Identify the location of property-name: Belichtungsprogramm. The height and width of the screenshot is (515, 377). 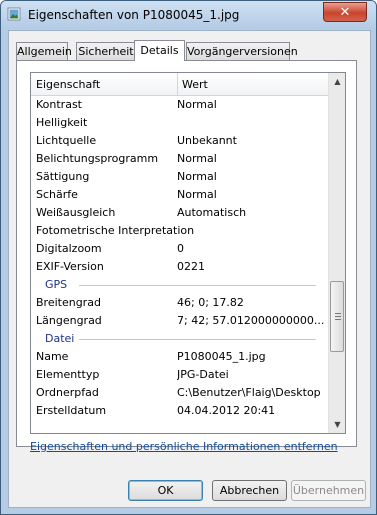
(97, 158).